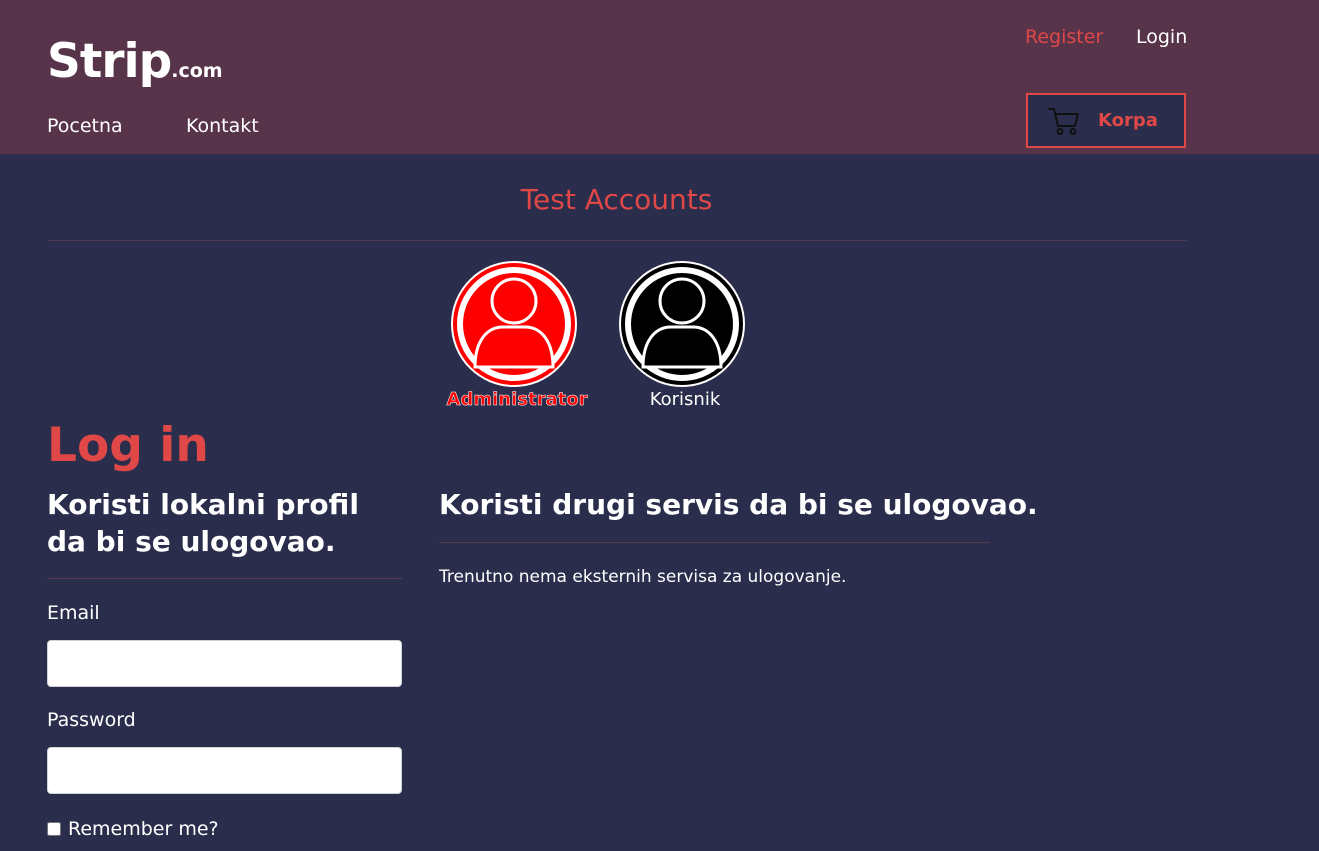 The width and height of the screenshot is (1319, 851). I want to click on cart-button: Korpa, so click(1106, 120).